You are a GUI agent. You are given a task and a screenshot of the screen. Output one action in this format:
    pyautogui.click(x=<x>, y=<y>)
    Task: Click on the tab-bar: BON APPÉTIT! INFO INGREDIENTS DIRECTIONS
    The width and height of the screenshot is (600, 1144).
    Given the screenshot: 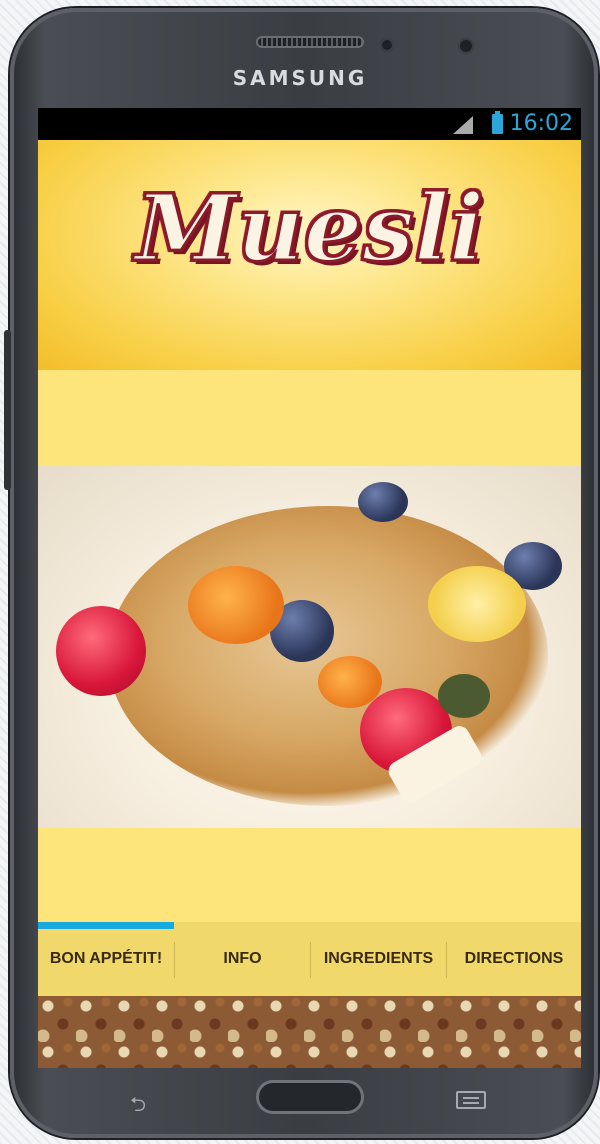 What is the action you would take?
    pyautogui.click(x=309, y=959)
    